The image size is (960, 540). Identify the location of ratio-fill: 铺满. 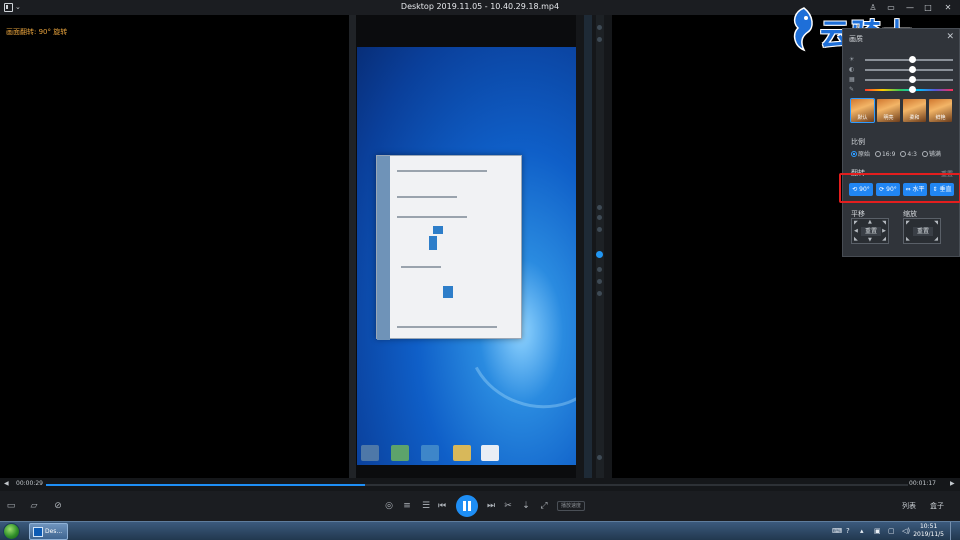
(931, 154).